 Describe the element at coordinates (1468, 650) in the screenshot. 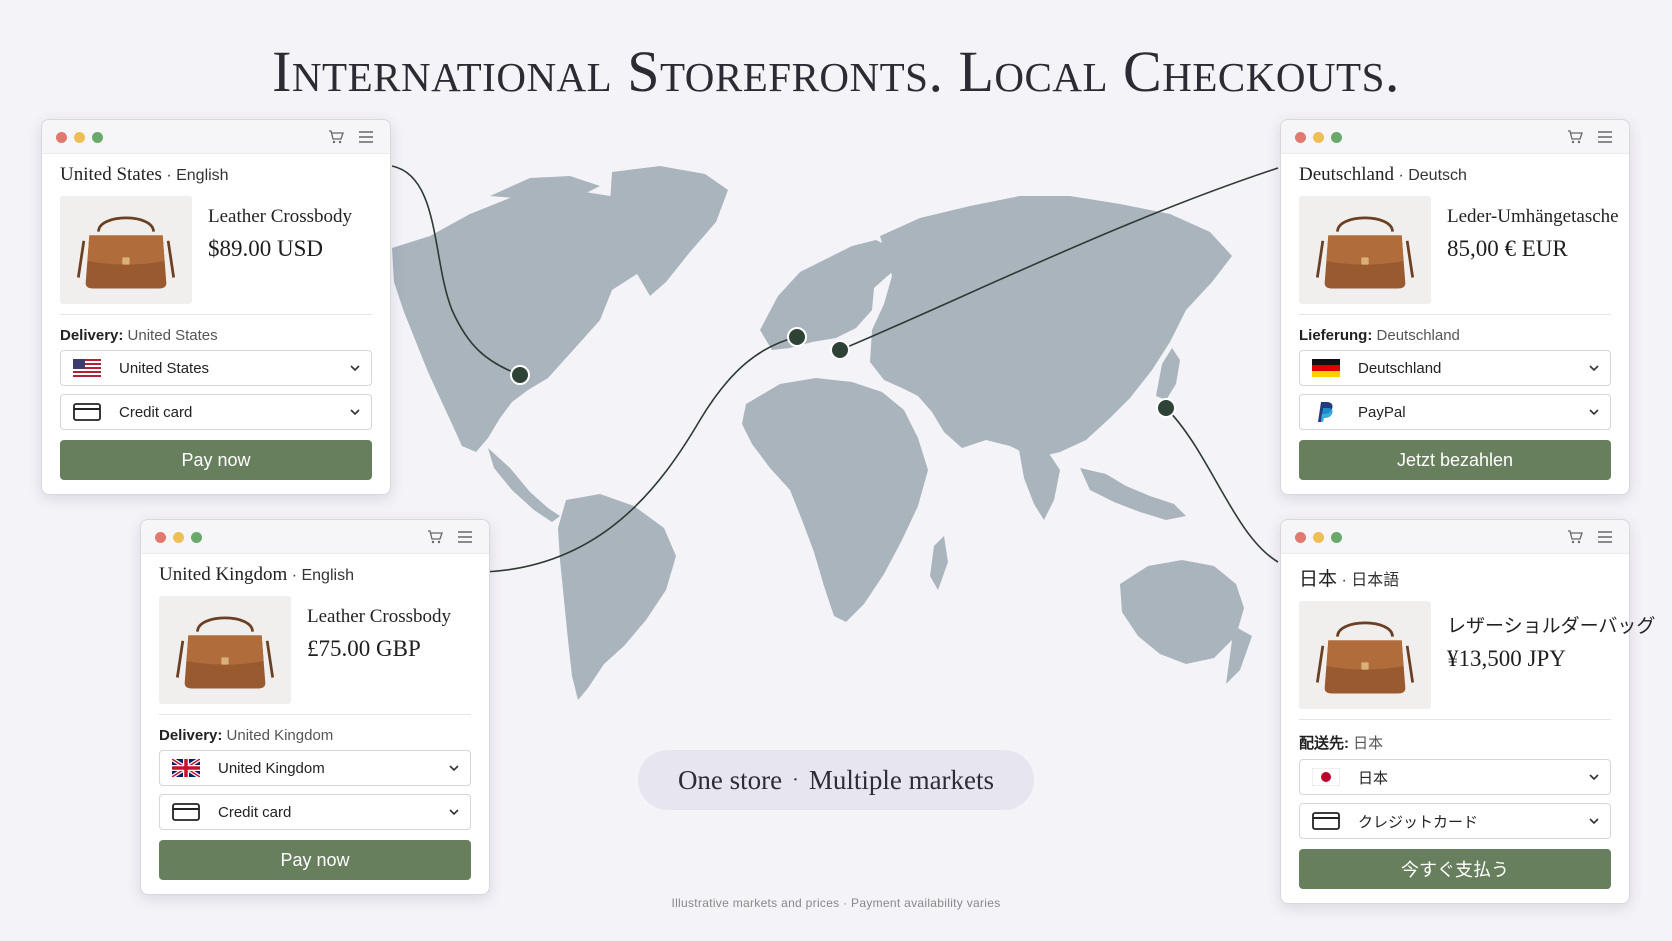

I see `product-summary: レザーショルダーバッグ ¥13,500 JPY` at that location.